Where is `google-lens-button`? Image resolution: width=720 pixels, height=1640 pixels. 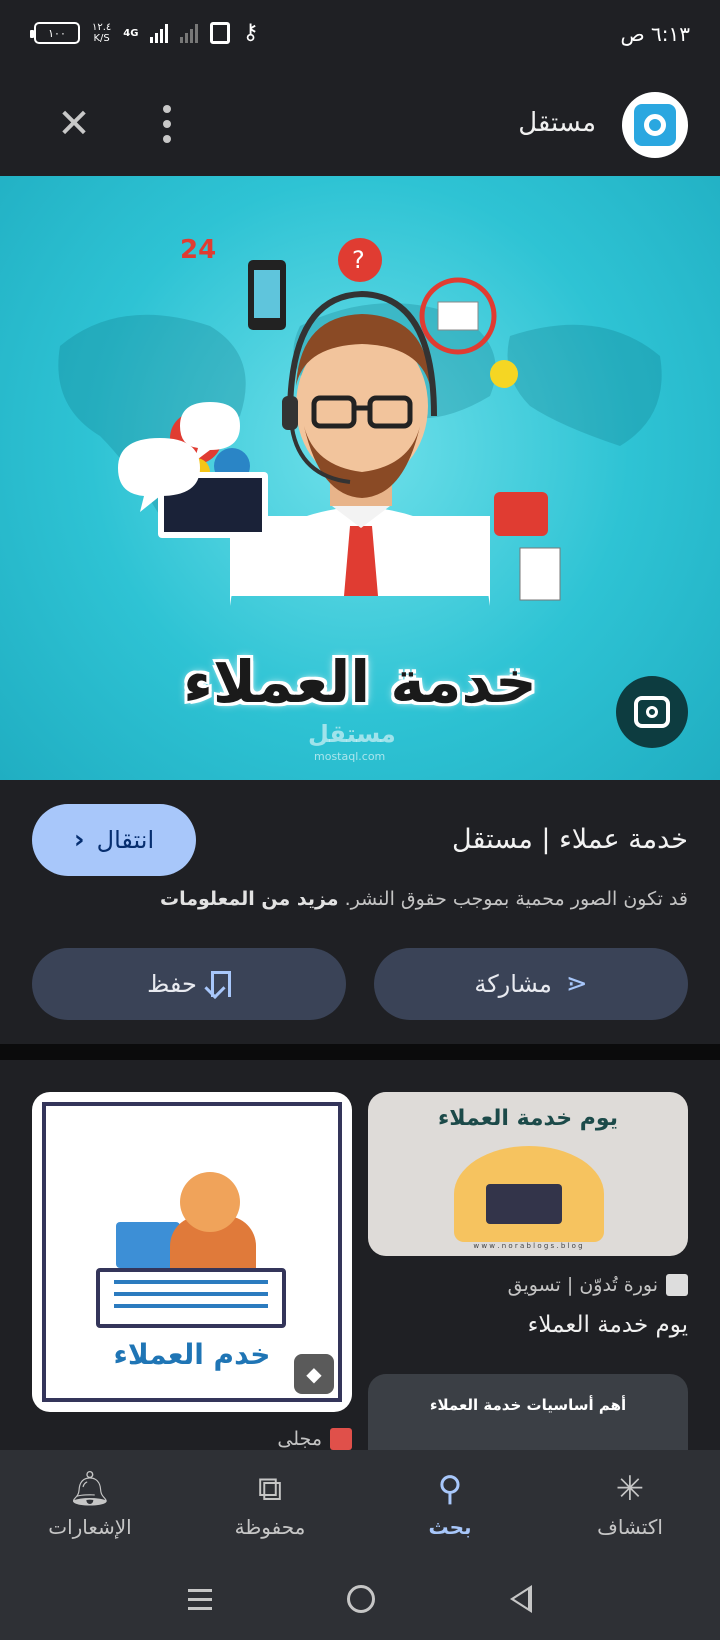 google-lens-button is located at coordinates (652, 712).